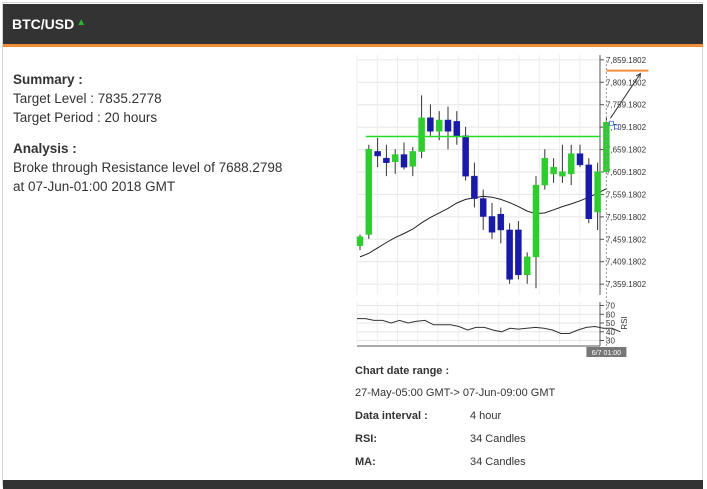 This screenshot has width=707, height=489. What do you see at coordinates (610, 323) in the screenshot?
I see `rsi-tick-label: 50` at bounding box center [610, 323].